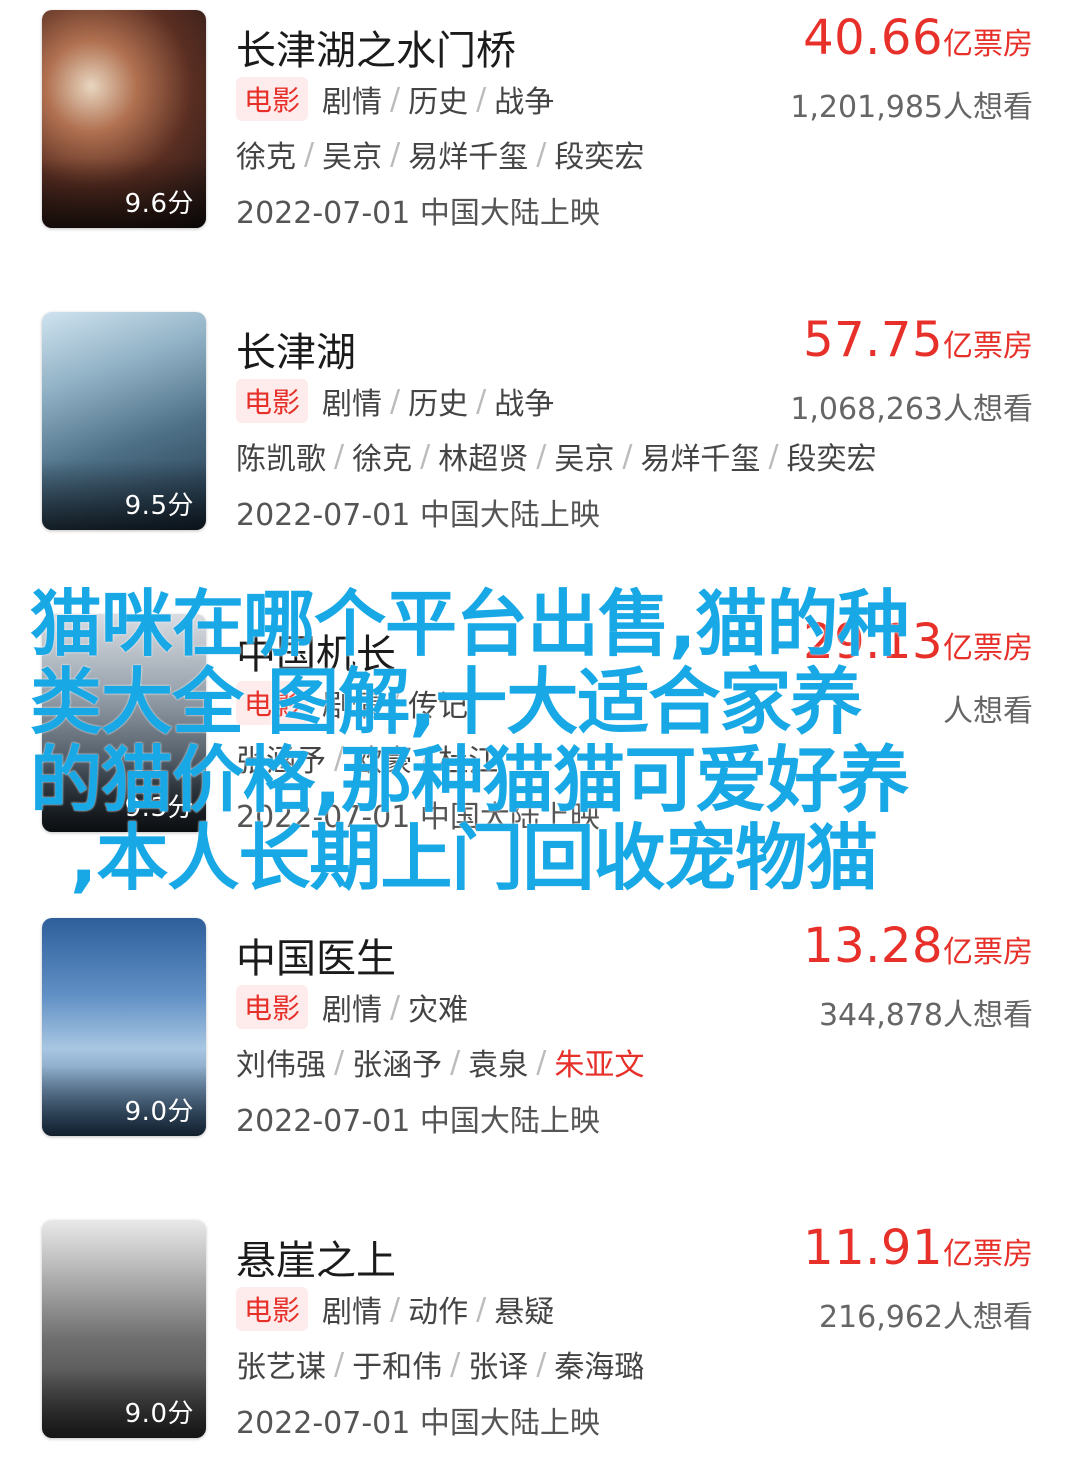 The height and width of the screenshot is (1466, 1079). Describe the element at coordinates (438, 1010) in the screenshot. I see `genre: 灾难` at that location.